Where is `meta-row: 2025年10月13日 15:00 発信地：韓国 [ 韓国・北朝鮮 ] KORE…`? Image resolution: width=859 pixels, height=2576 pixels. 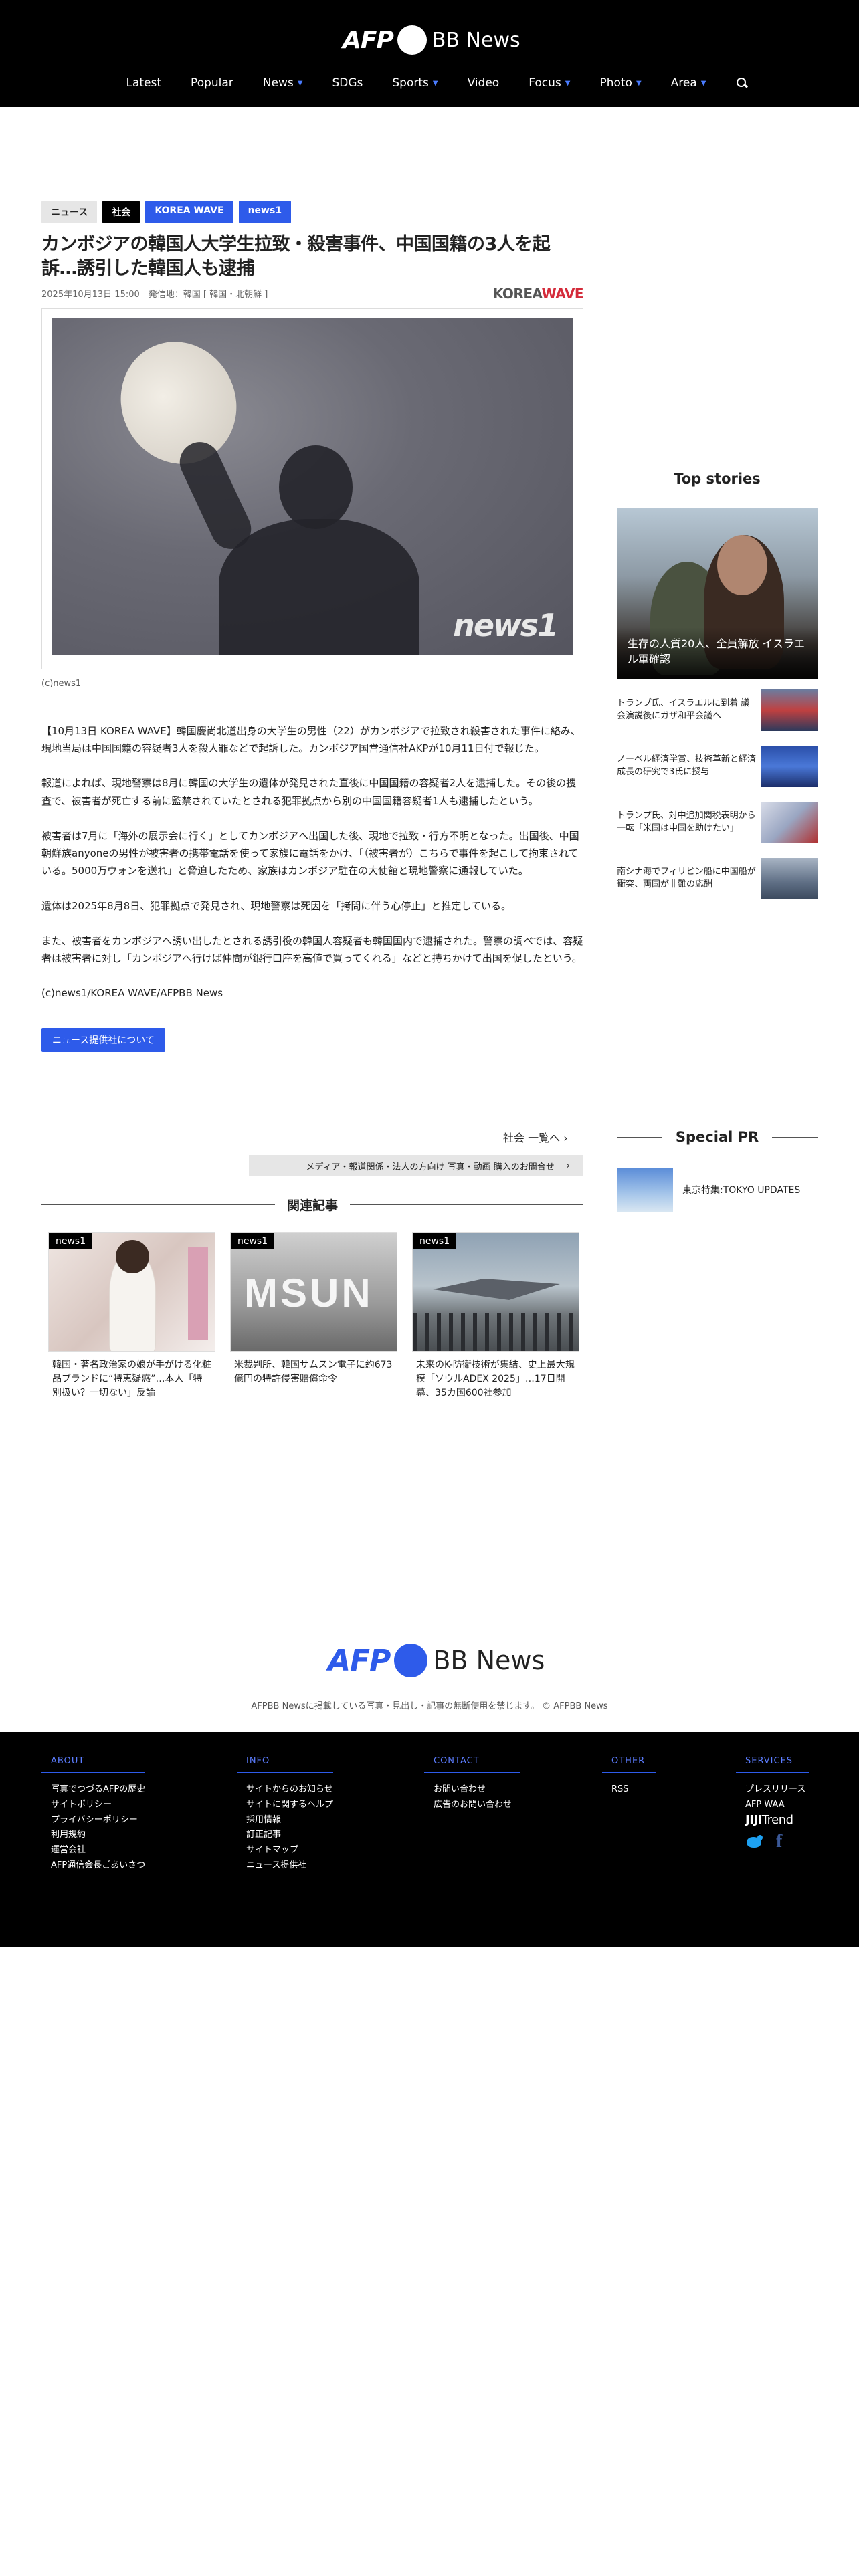 meta-row: 2025年10月13日 15:00 発信地：韓国 [ 韓国・北朝鮮 ] KORE… is located at coordinates (312, 293).